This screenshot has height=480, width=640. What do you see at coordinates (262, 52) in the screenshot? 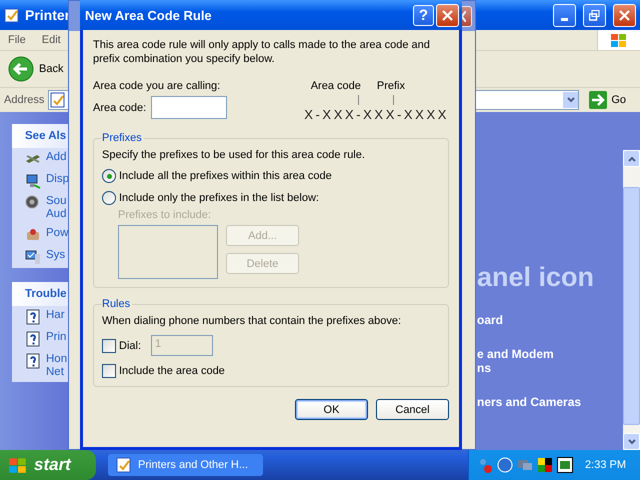
I see `description-text: This area code rule will only apply to calls made to the area code and prefix combination you specify below.` at bounding box center [262, 52].